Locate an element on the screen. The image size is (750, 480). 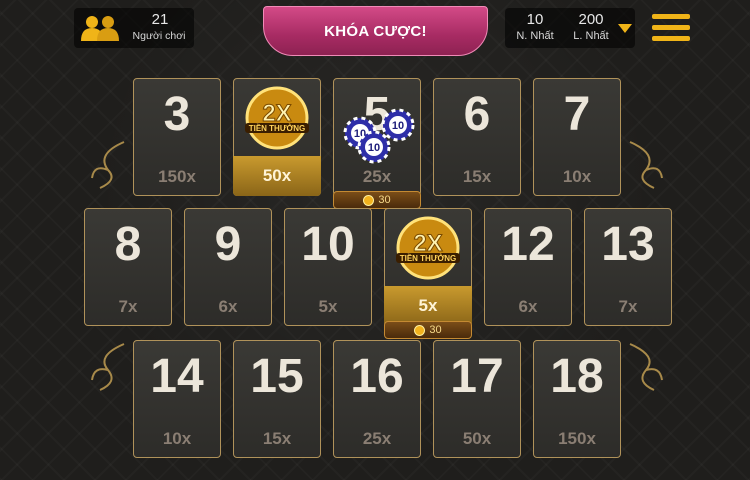
bet-cell-7: 7 10x is located at coordinates (577, 137).